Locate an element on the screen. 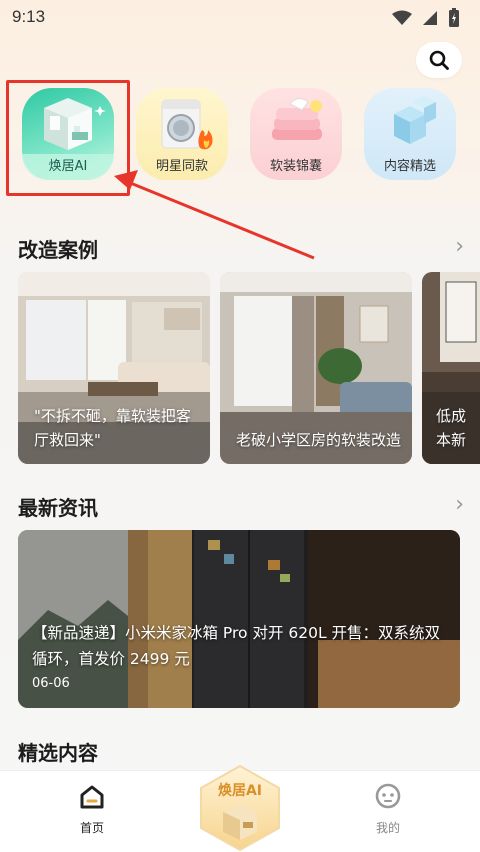 The width and height of the screenshot is (480, 852). quick-entry-celebrity-same: 明星同款 is located at coordinates (182, 136).